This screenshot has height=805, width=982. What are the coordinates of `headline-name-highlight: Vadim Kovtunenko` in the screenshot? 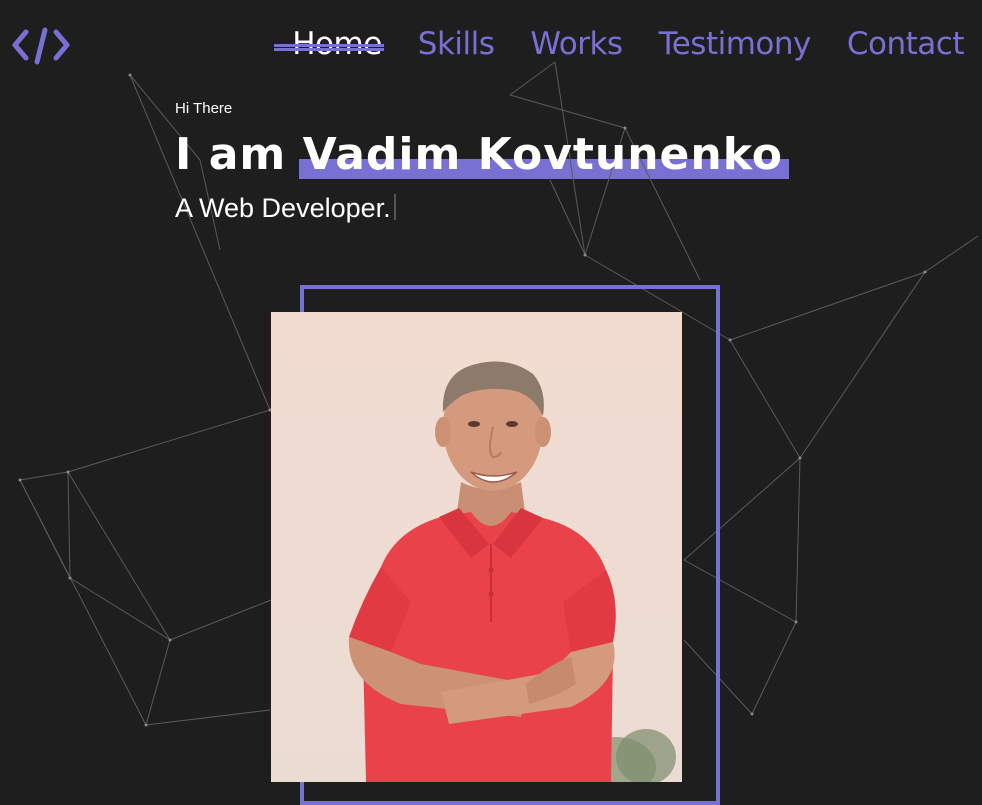 It's located at (544, 155).